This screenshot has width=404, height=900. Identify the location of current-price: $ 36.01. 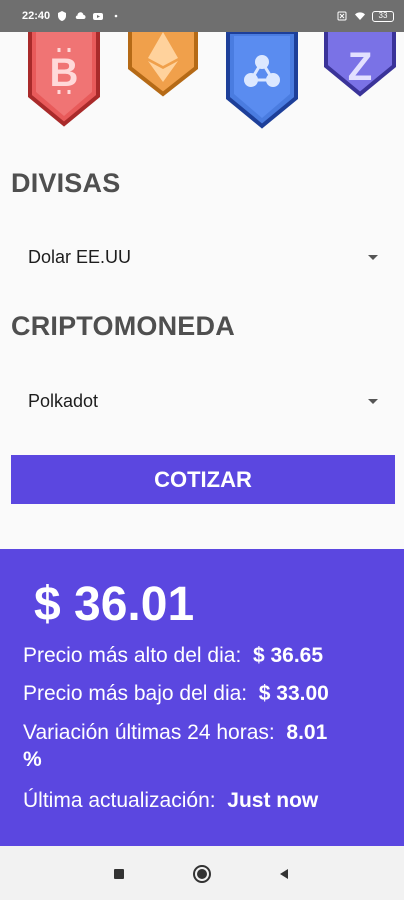
(114, 604).